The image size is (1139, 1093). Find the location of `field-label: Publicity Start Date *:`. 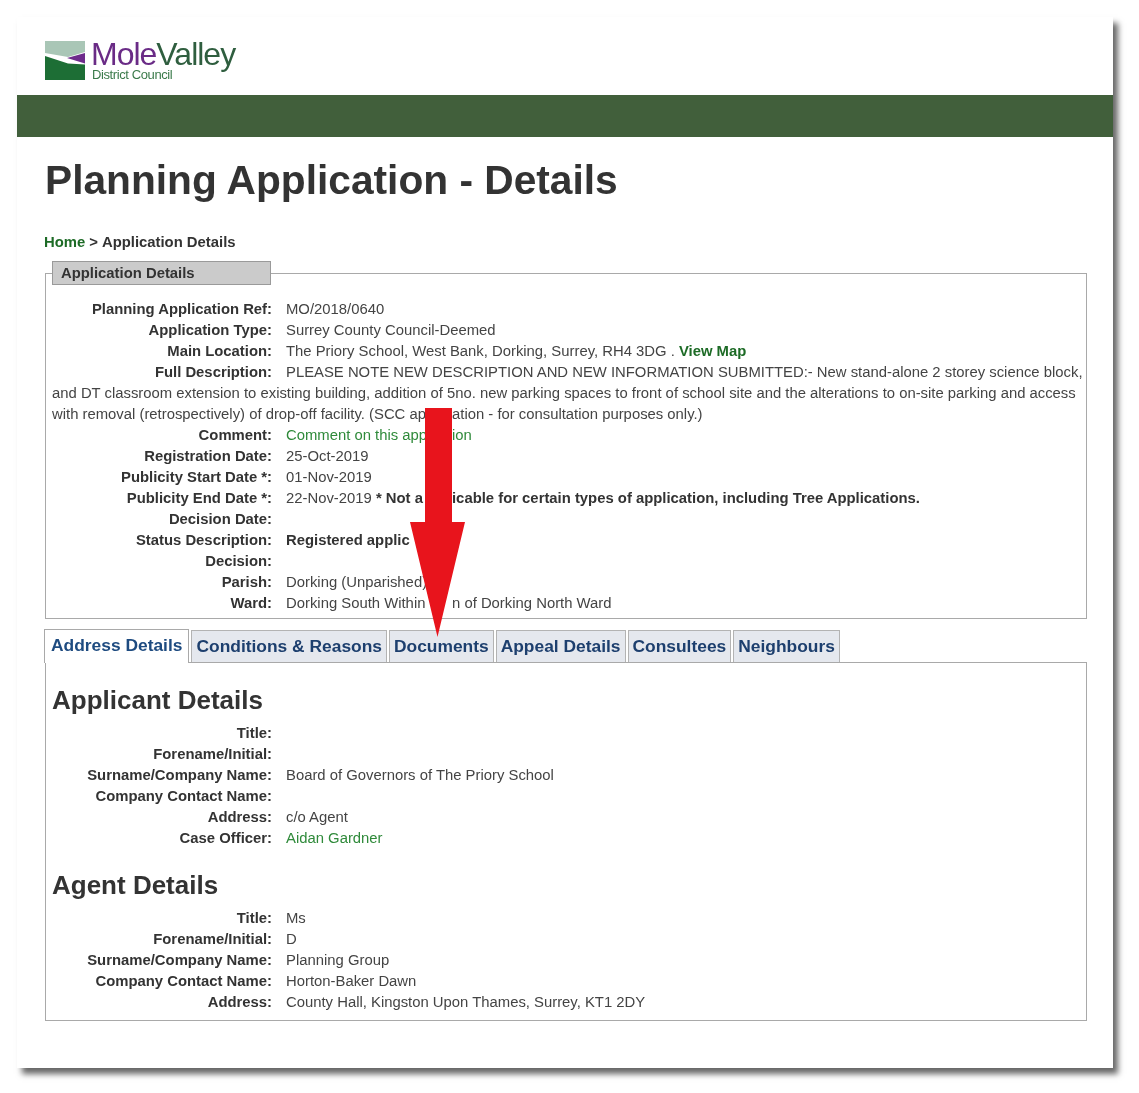

field-label: Publicity Start Date *: is located at coordinates (196, 477).